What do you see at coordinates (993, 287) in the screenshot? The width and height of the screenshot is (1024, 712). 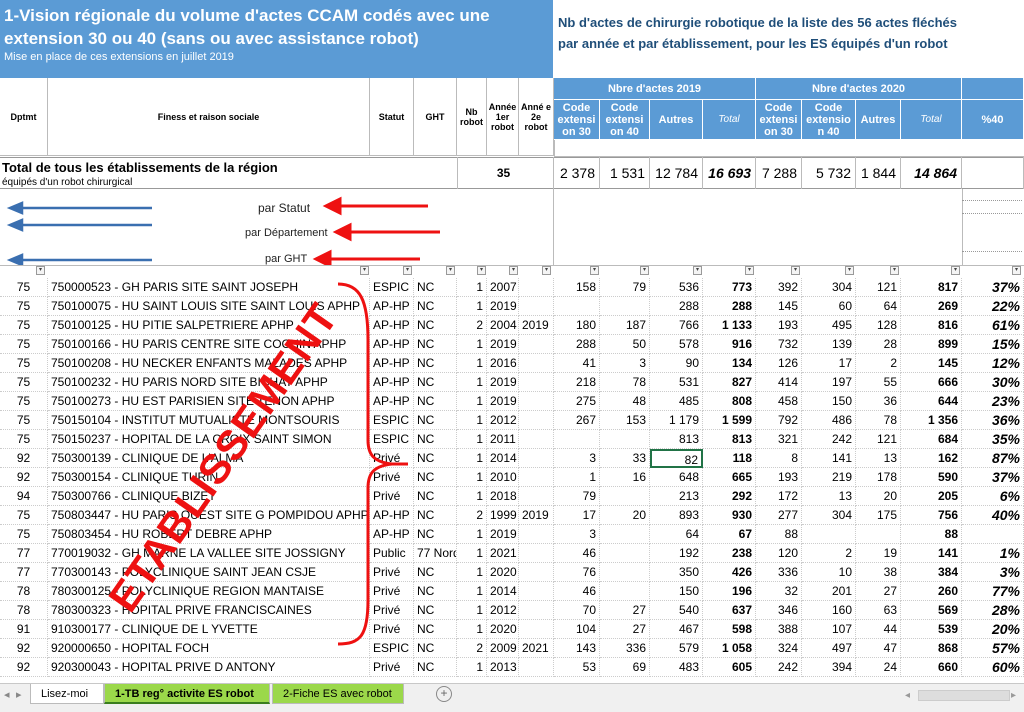 I see `cell-pct40: 37%` at bounding box center [993, 287].